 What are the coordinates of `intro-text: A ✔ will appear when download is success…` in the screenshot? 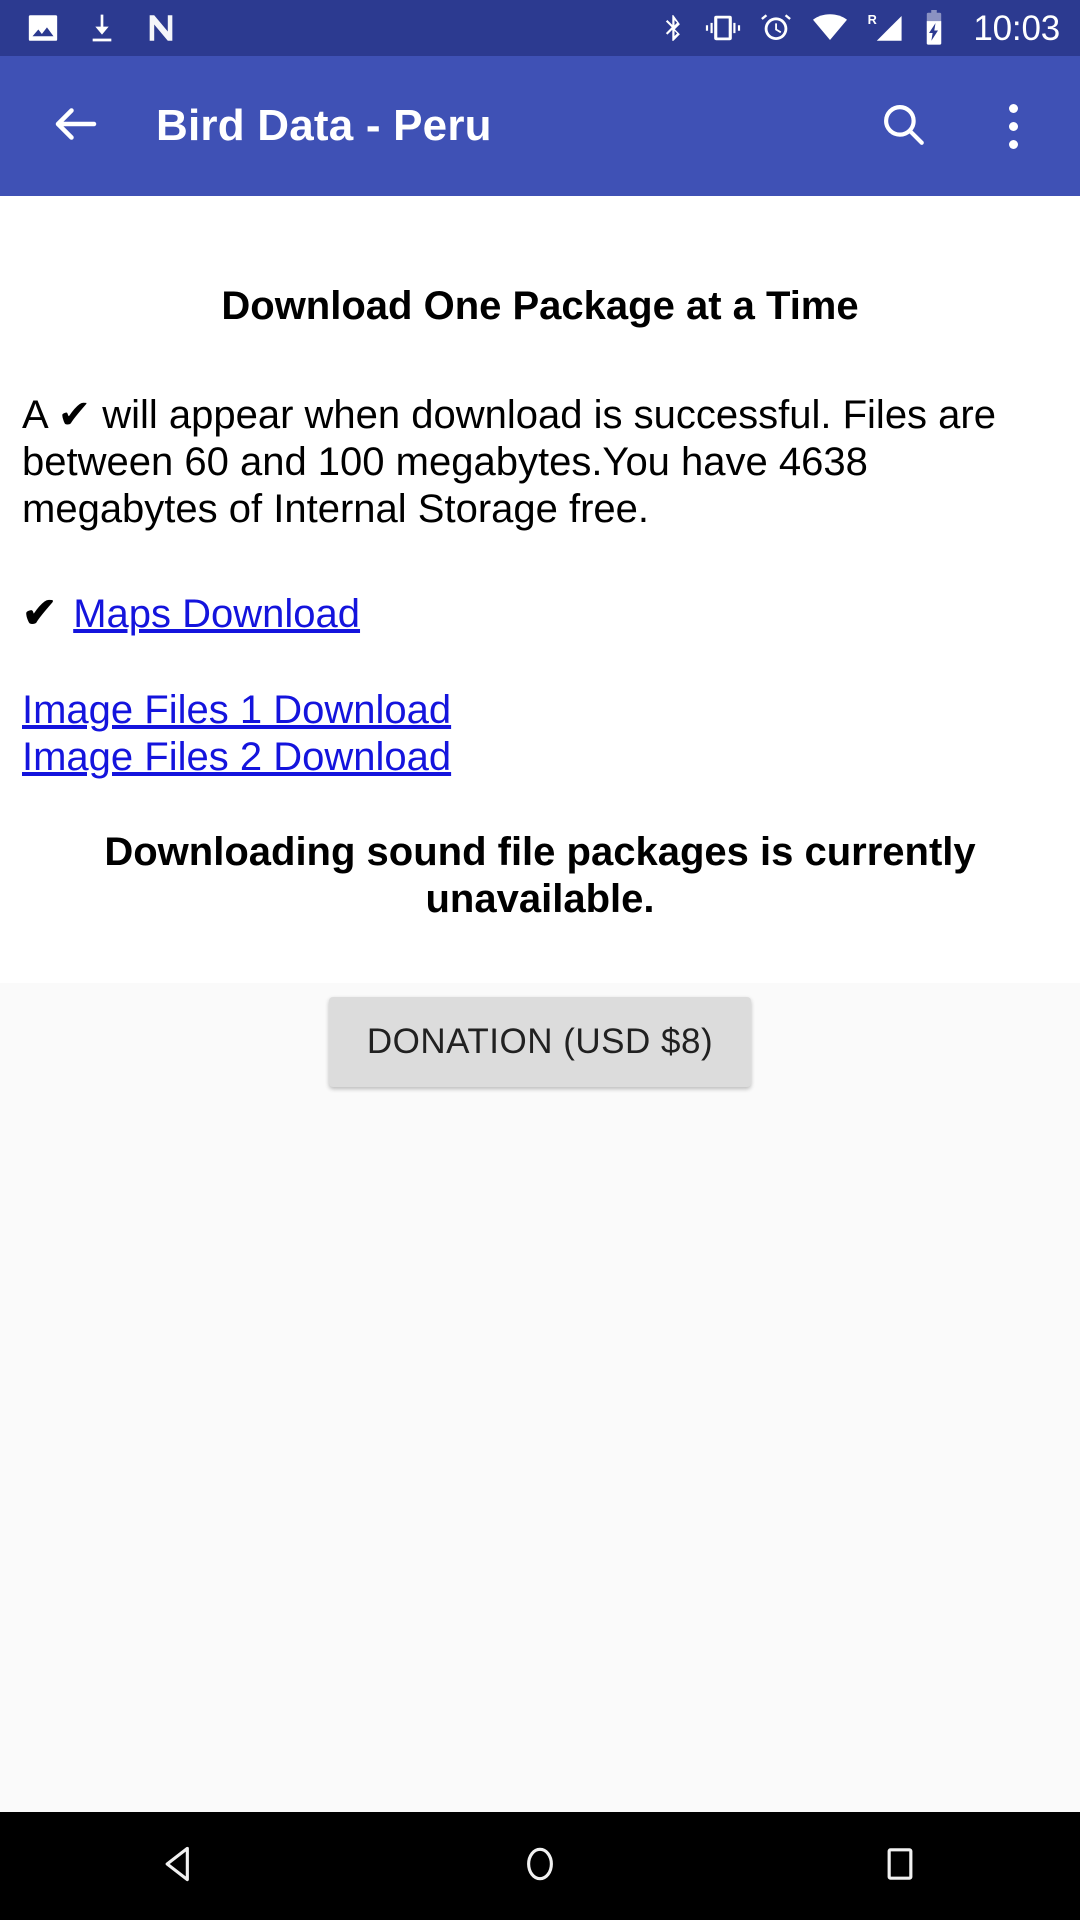 It's located at (509, 462).